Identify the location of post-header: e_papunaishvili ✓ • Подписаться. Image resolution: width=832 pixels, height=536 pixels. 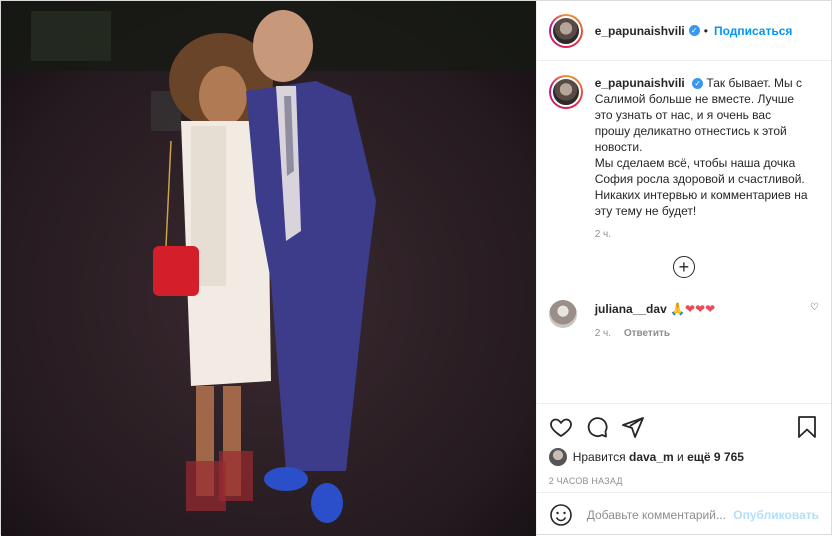
(683, 31).